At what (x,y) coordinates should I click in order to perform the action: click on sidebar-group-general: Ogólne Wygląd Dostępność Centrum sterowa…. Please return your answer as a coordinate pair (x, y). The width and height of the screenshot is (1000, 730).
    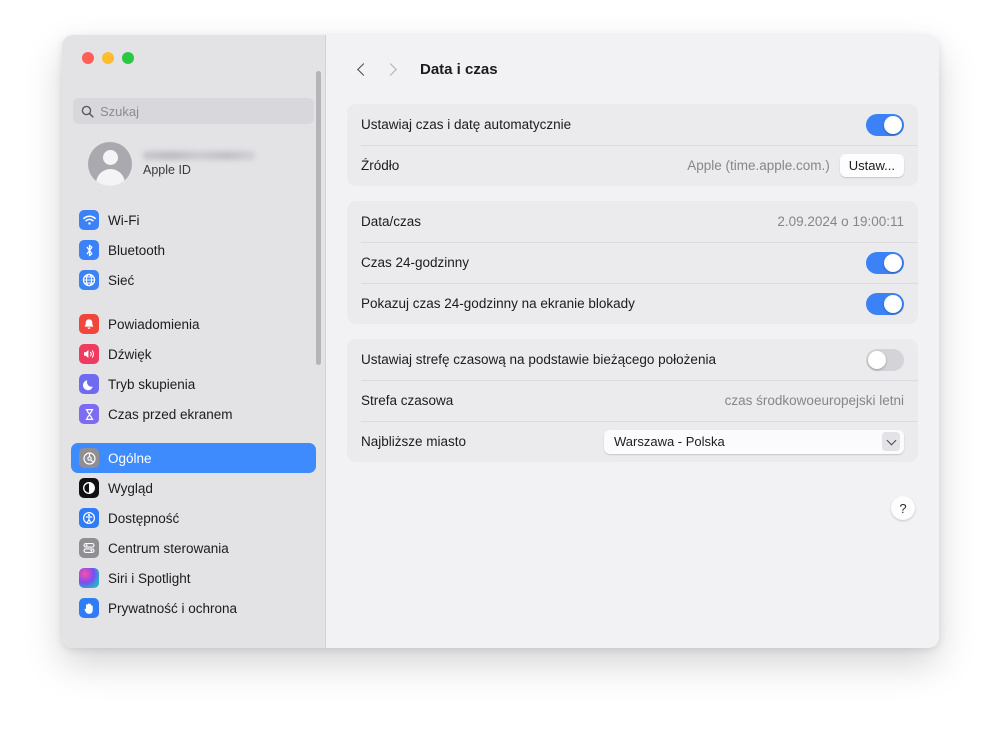
    Looking at the image, I should click on (193, 533).